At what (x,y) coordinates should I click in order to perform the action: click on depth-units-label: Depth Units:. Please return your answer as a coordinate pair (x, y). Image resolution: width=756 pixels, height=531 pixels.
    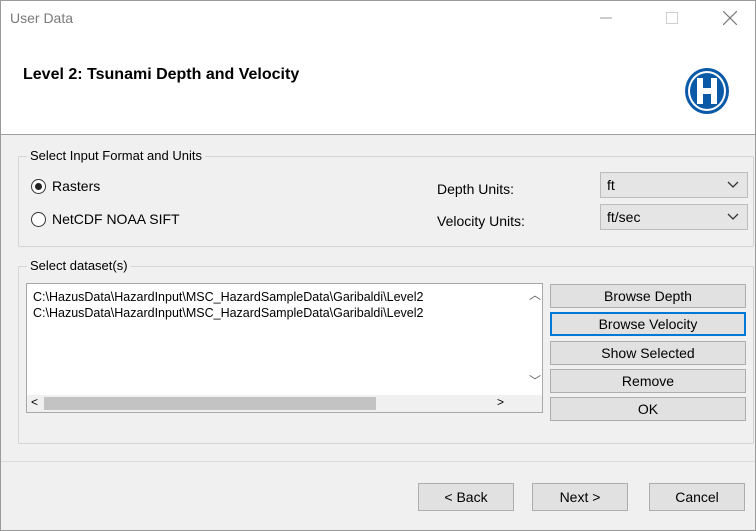
    Looking at the image, I should click on (476, 189).